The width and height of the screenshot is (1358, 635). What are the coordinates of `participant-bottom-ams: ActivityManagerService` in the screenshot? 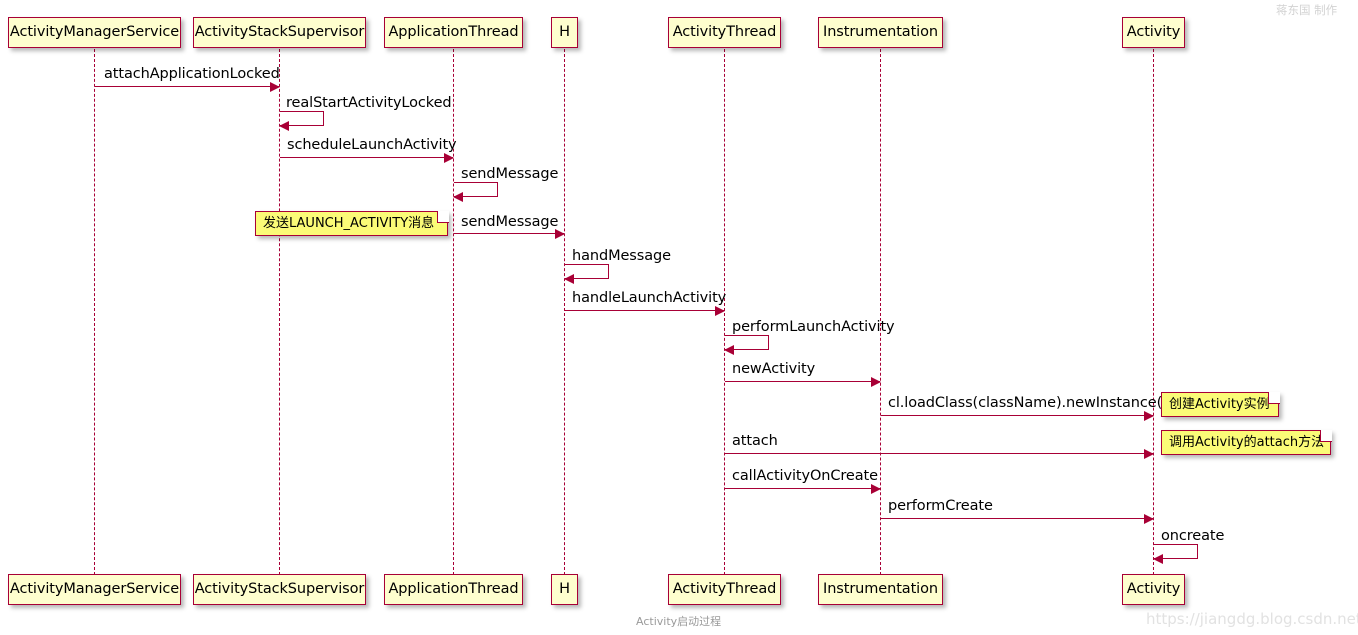 It's located at (94, 589).